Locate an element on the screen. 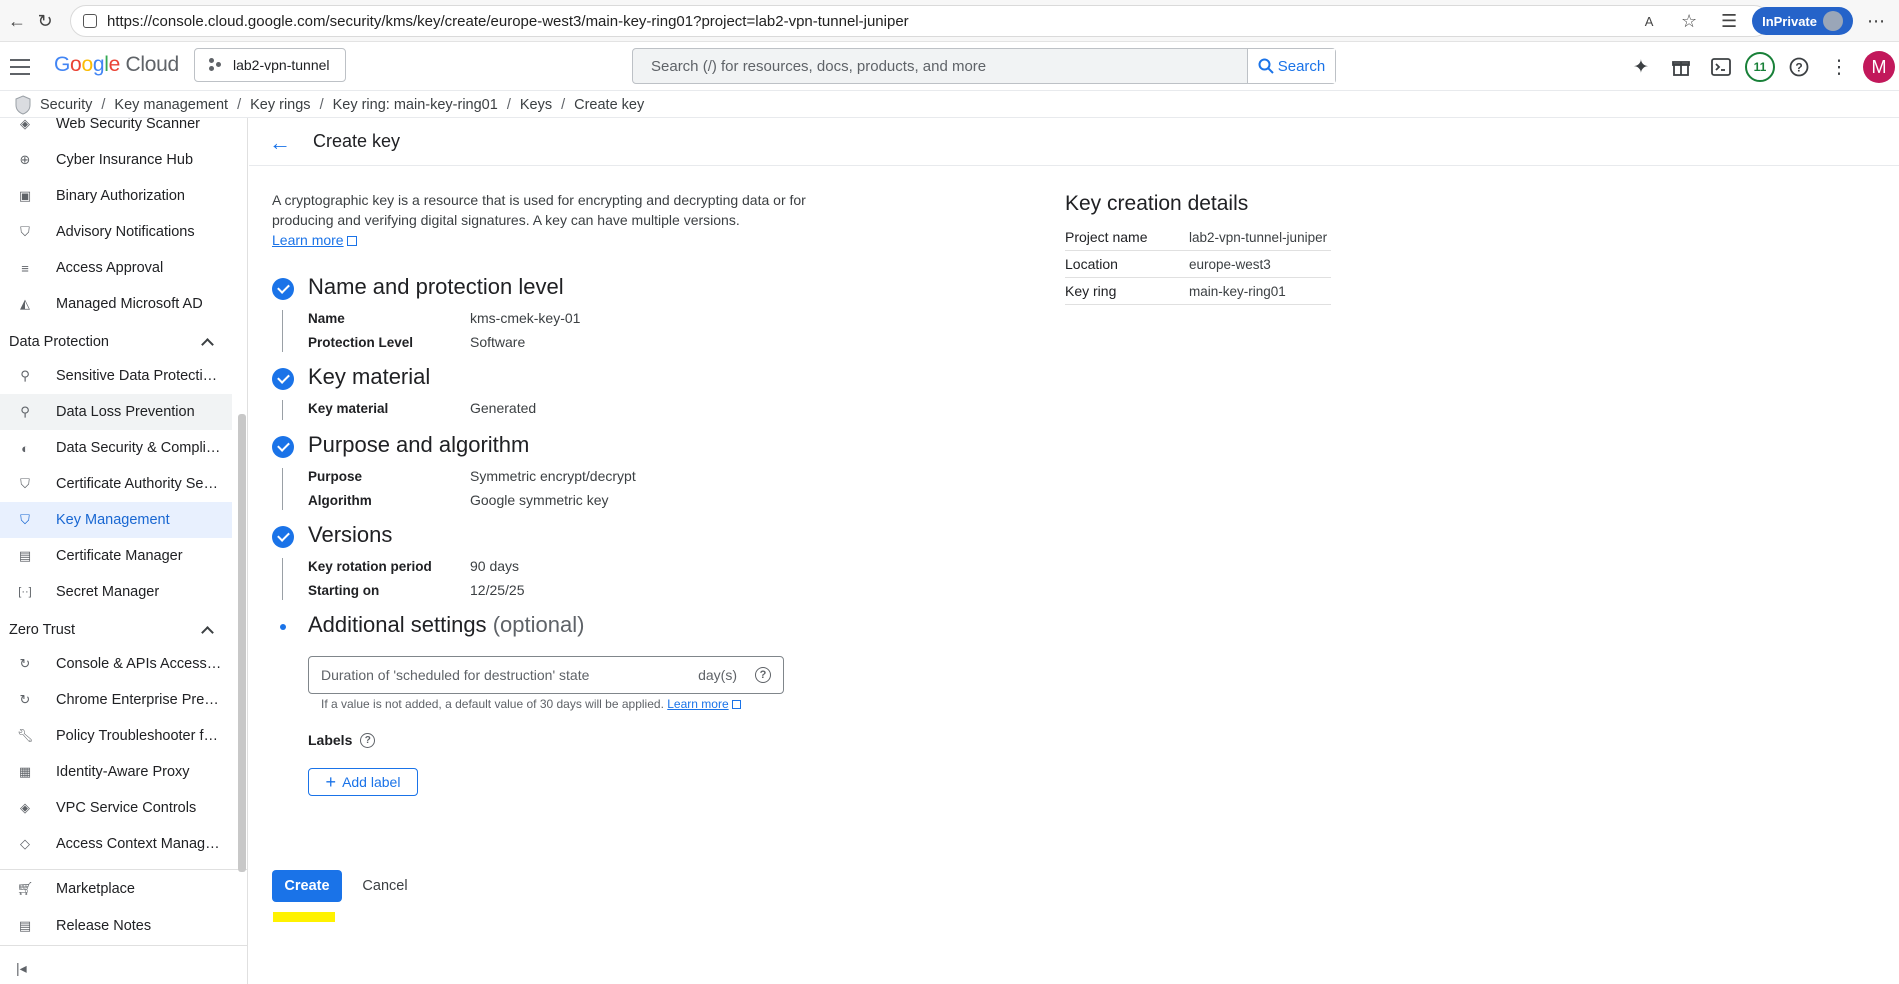  inprivate-badge: InPrivate is located at coordinates (1802, 21).